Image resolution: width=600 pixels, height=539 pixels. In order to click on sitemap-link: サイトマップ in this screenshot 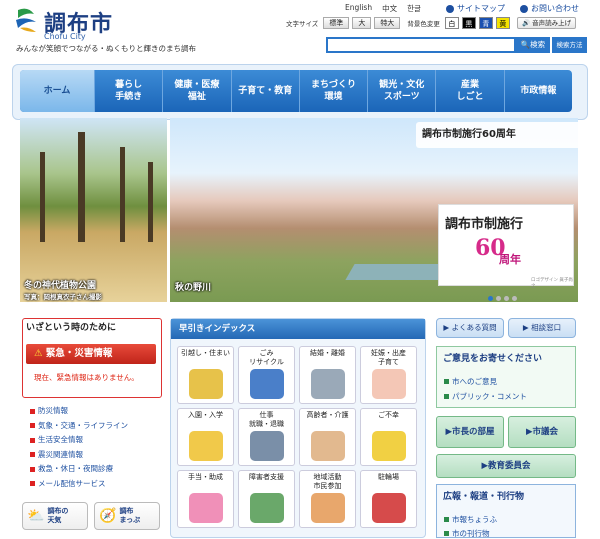, I will do `click(475, 8)`.